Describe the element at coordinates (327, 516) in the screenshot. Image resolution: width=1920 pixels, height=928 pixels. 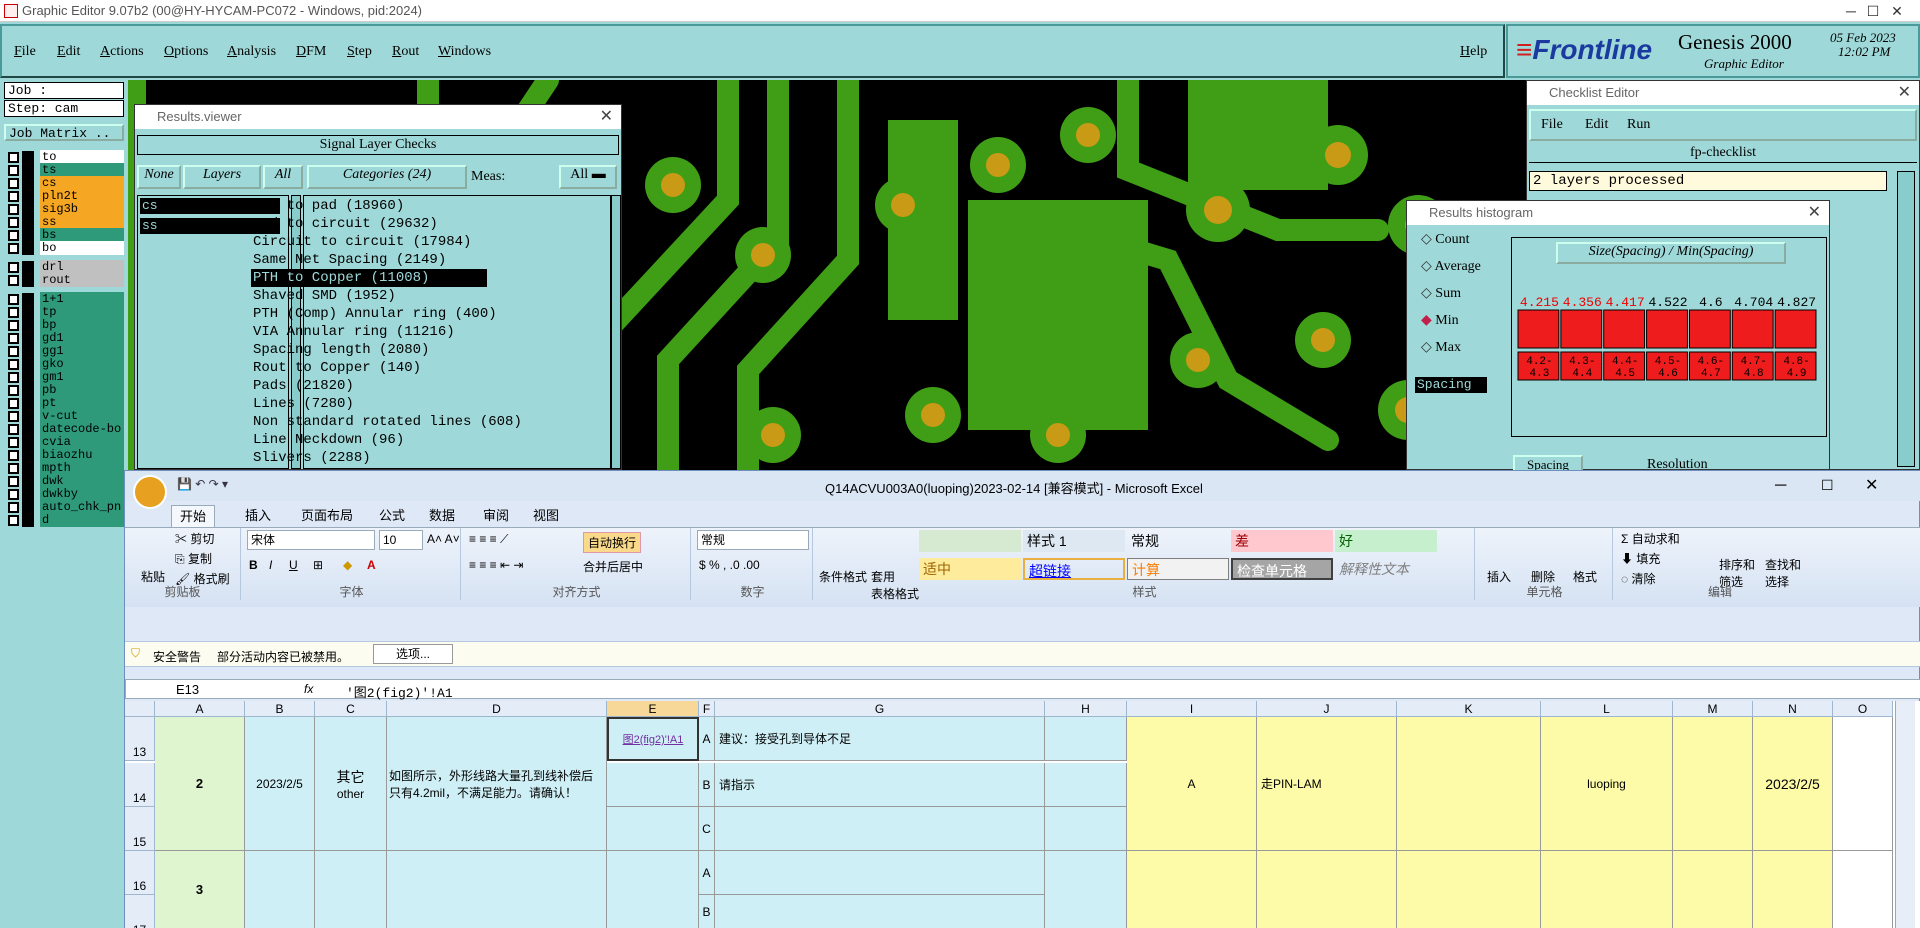
I see `ribbon-tab: 页面布局` at that location.